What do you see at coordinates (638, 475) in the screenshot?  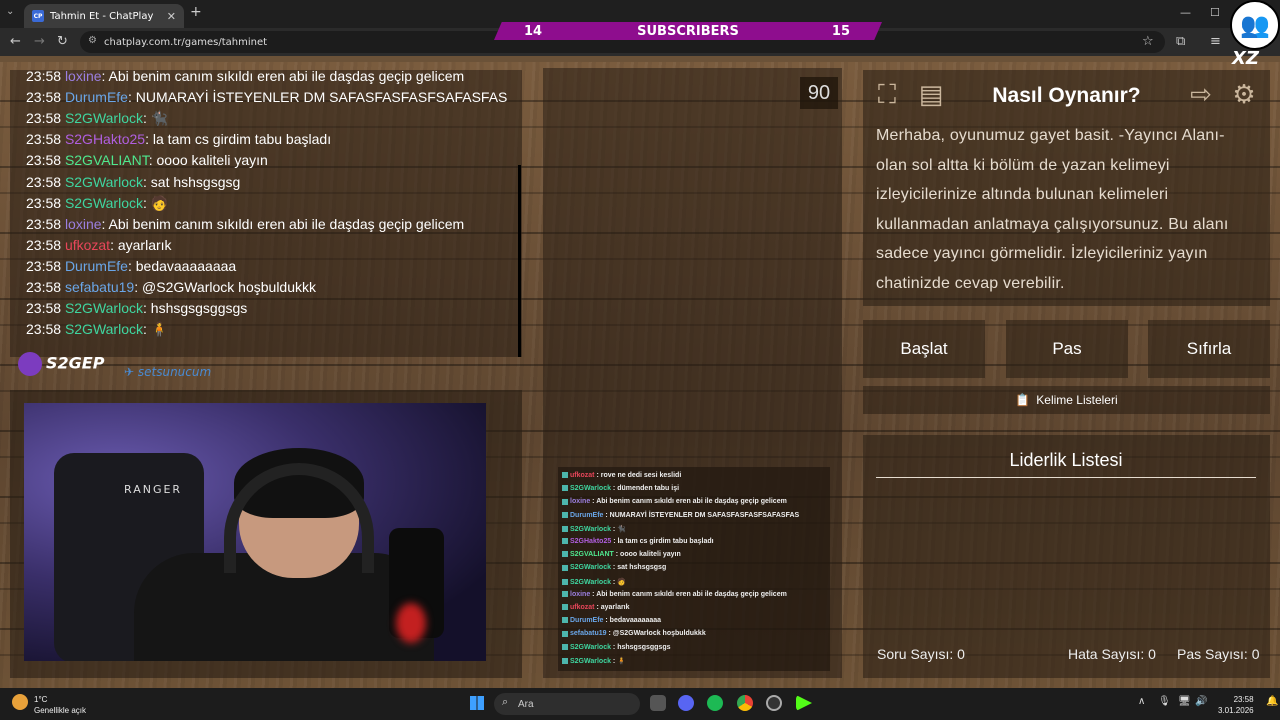 I see `mini-chat-text: : rove ne dedi sesi keslidi` at bounding box center [638, 475].